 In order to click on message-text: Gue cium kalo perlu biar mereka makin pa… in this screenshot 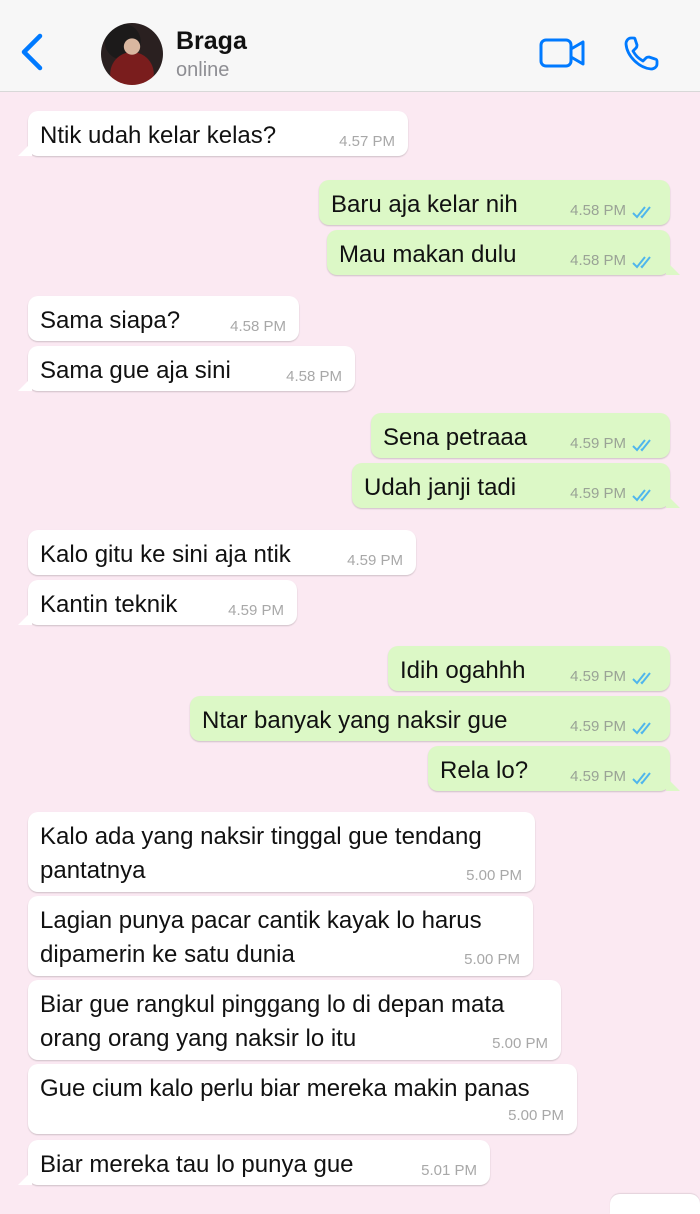, I will do `click(285, 1088)`.